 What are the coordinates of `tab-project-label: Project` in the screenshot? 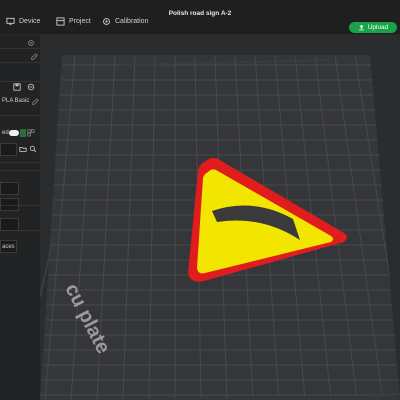 It's located at (80, 21).